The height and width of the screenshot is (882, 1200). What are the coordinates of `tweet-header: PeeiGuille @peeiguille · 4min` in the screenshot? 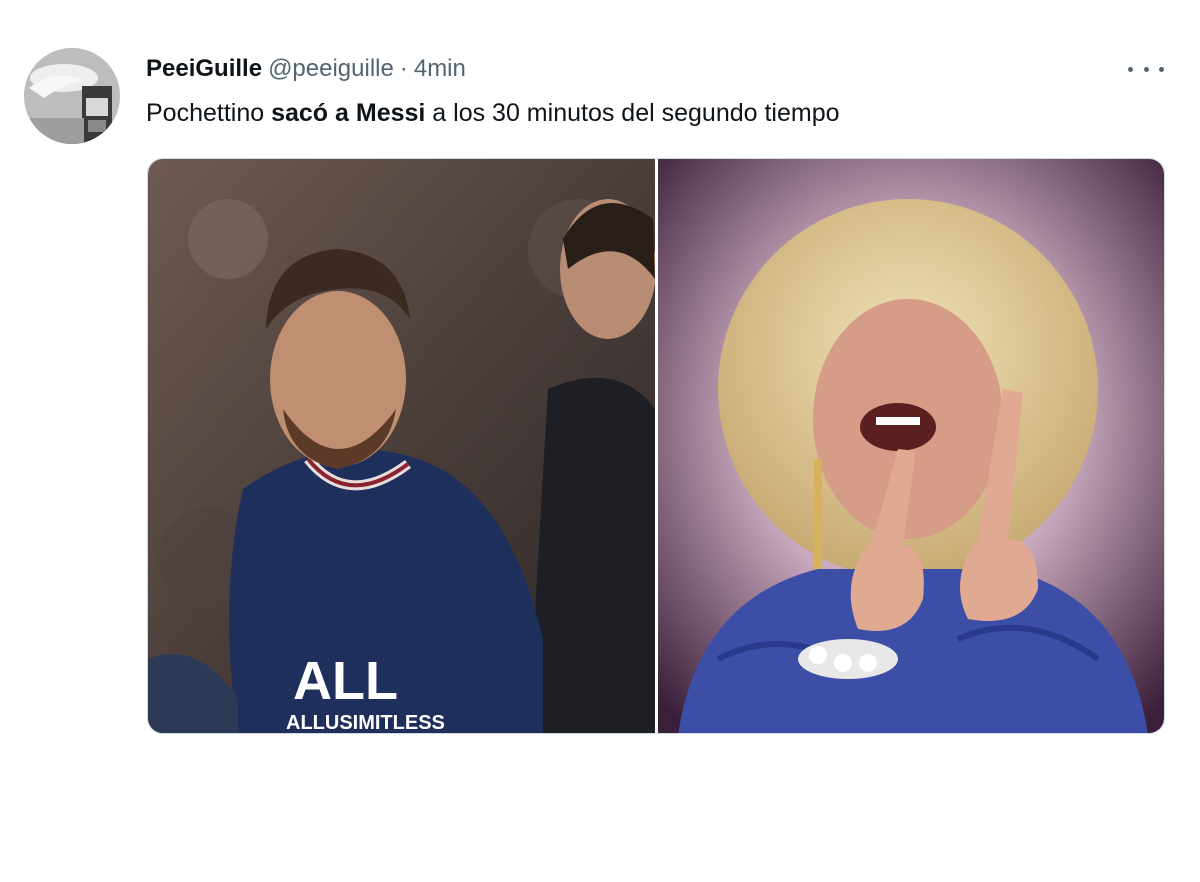 It's located at (306, 69).